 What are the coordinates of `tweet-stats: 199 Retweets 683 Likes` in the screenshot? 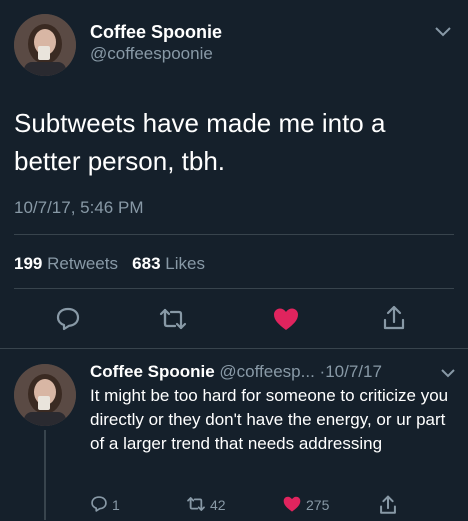 It's located at (109, 264).